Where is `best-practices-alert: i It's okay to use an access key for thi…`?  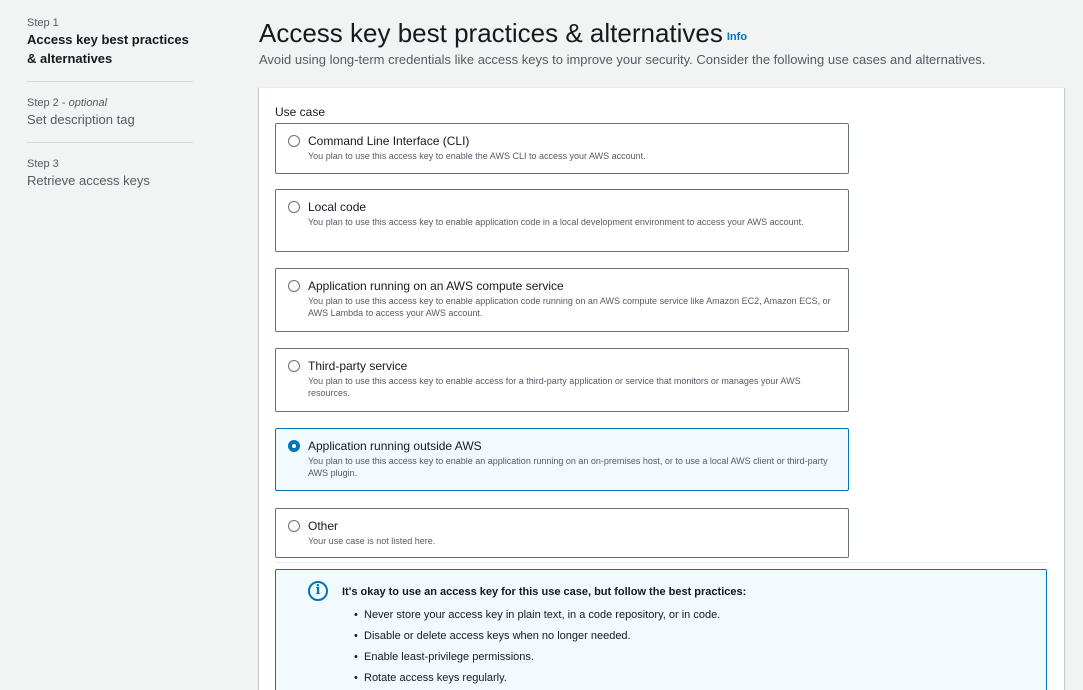 best-practices-alert: i It's okay to use an access key for thi… is located at coordinates (661, 629).